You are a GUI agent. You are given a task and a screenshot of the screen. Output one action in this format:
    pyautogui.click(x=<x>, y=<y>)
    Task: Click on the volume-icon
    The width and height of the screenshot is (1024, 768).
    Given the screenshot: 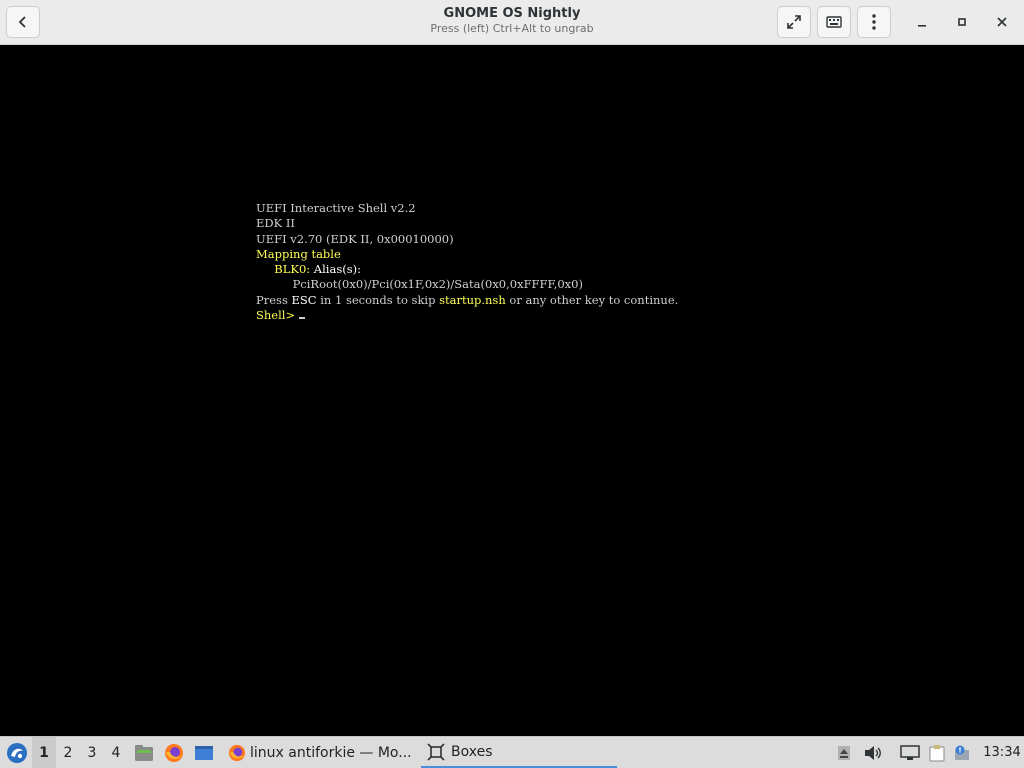 What is the action you would take?
    pyautogui.click(x=873, y=752)
    